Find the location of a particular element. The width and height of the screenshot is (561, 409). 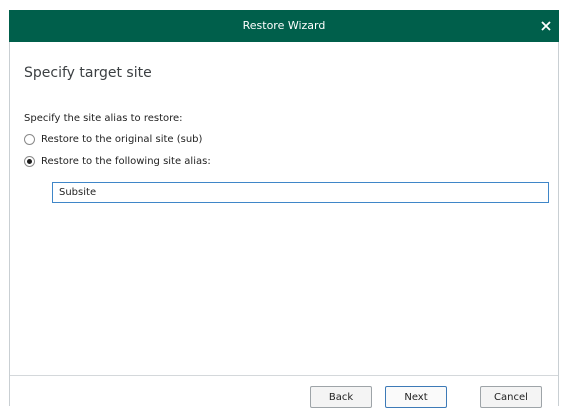

radio-label-site-alias: Restore to the following site alias: is located at coordinates (126, 161).